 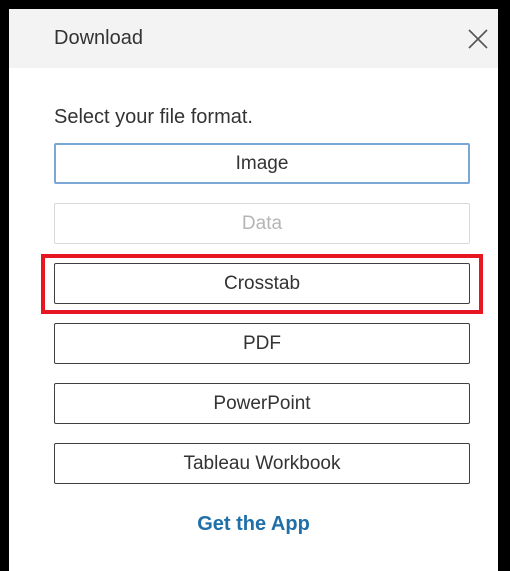 What do you see at coordinates (262, 403) in the screenshot?
I see `powerpoint-button: PowerPoint` at bounding box center [262, 403].